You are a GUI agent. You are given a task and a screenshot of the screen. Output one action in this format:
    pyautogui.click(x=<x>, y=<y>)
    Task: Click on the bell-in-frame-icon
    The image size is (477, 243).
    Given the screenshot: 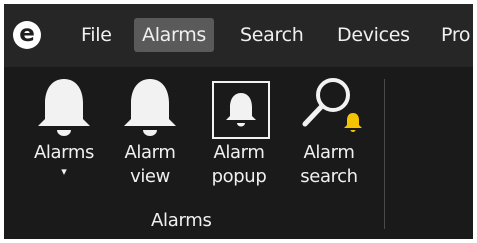 What is the action you would take?
    pyautogui.click(x=239, y=107)
    